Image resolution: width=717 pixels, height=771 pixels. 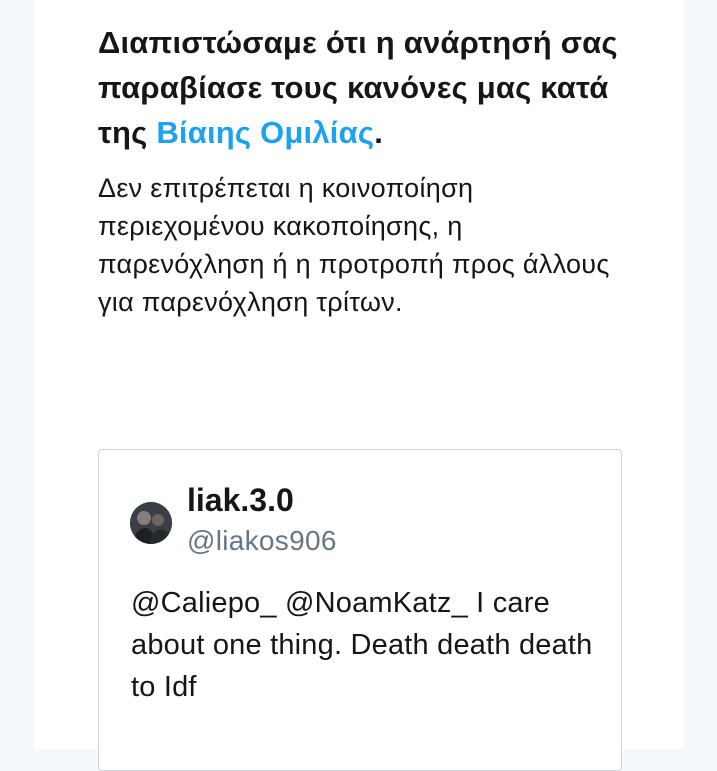 I want to click on avatar-image-icon, so click(x=151, y=523).